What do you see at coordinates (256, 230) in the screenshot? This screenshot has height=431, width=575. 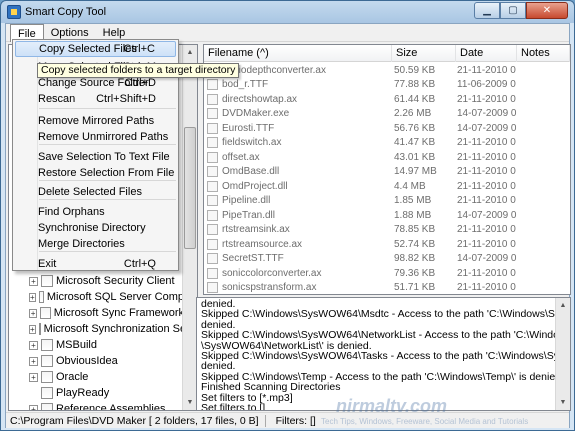 I see `file-name: rtstreamsink.ax` at bounding box center [256, 230].